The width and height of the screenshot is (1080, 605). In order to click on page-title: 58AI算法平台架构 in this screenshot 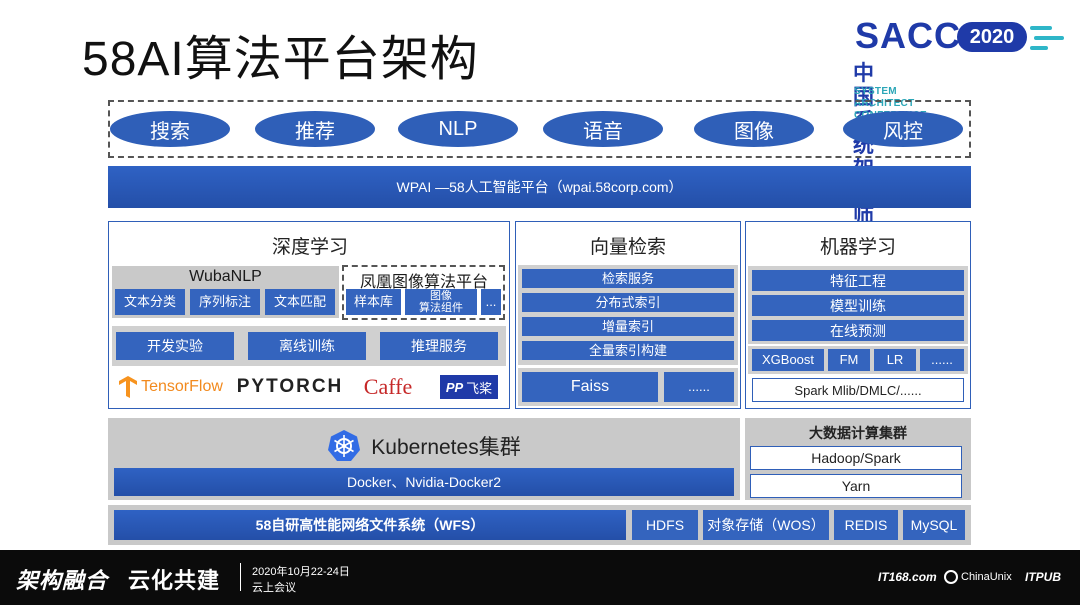, I will do `click(280, 59)`.